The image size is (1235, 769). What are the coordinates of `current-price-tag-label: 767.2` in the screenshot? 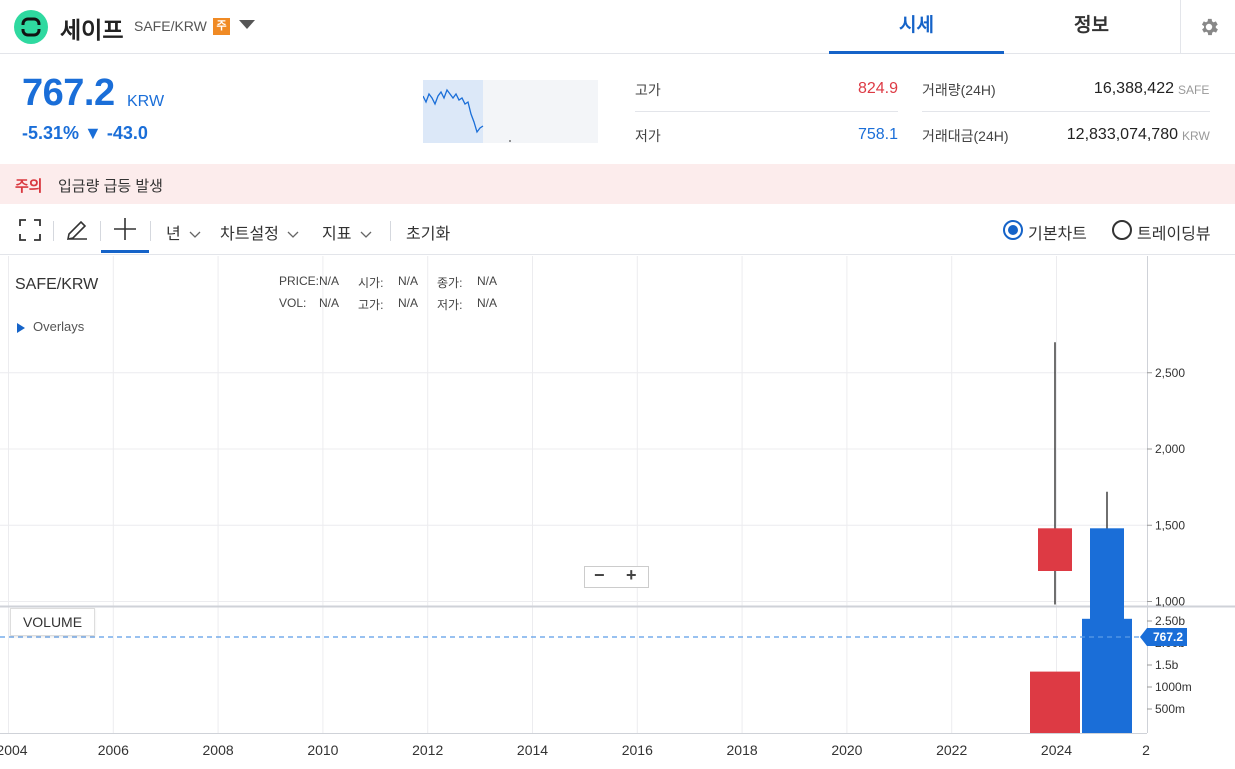 It's located at (1168, 637).